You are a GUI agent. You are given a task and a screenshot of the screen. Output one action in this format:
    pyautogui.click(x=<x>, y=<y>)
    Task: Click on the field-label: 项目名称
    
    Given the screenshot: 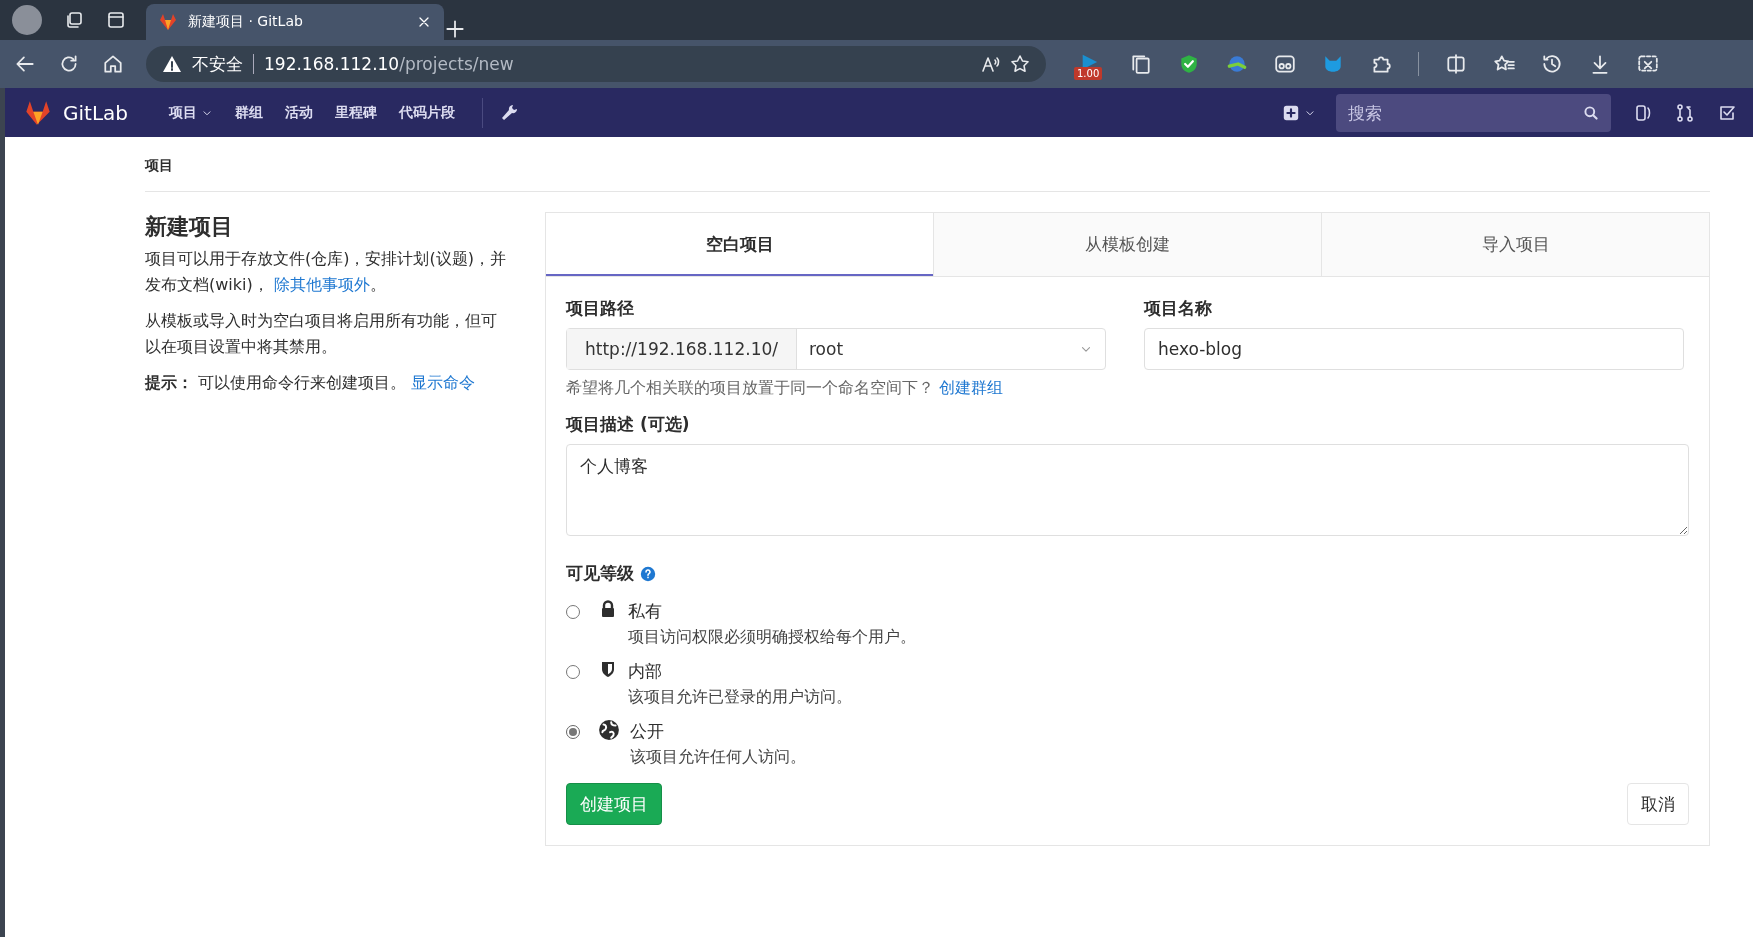 What is the action you would take?
    pyautogui.click(x=1178, y=308)
    